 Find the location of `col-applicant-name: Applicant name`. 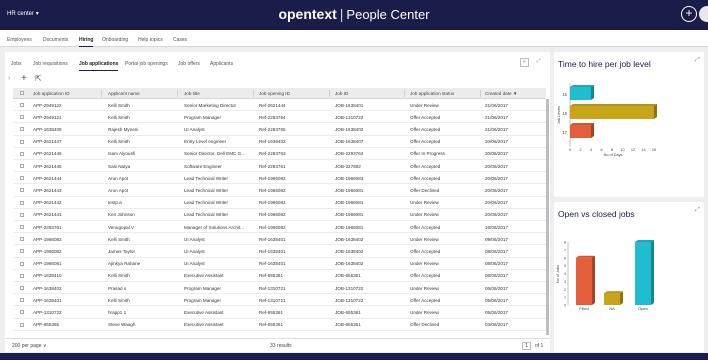

col-applicant-name: Applicant name is located at coordinates (124, 93).